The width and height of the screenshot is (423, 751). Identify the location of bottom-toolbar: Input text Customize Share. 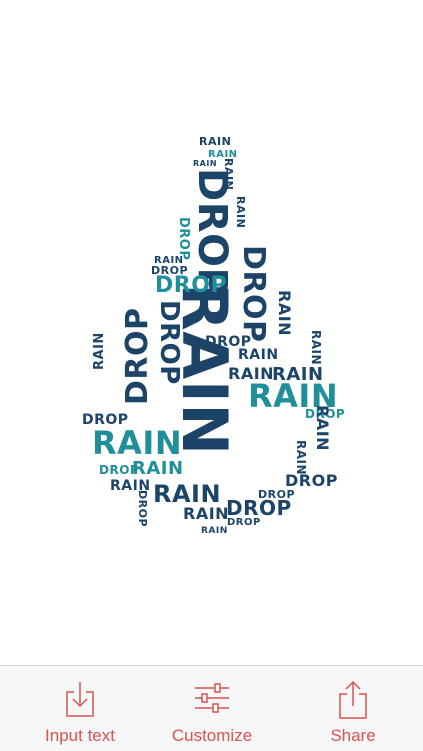
(211, 708).